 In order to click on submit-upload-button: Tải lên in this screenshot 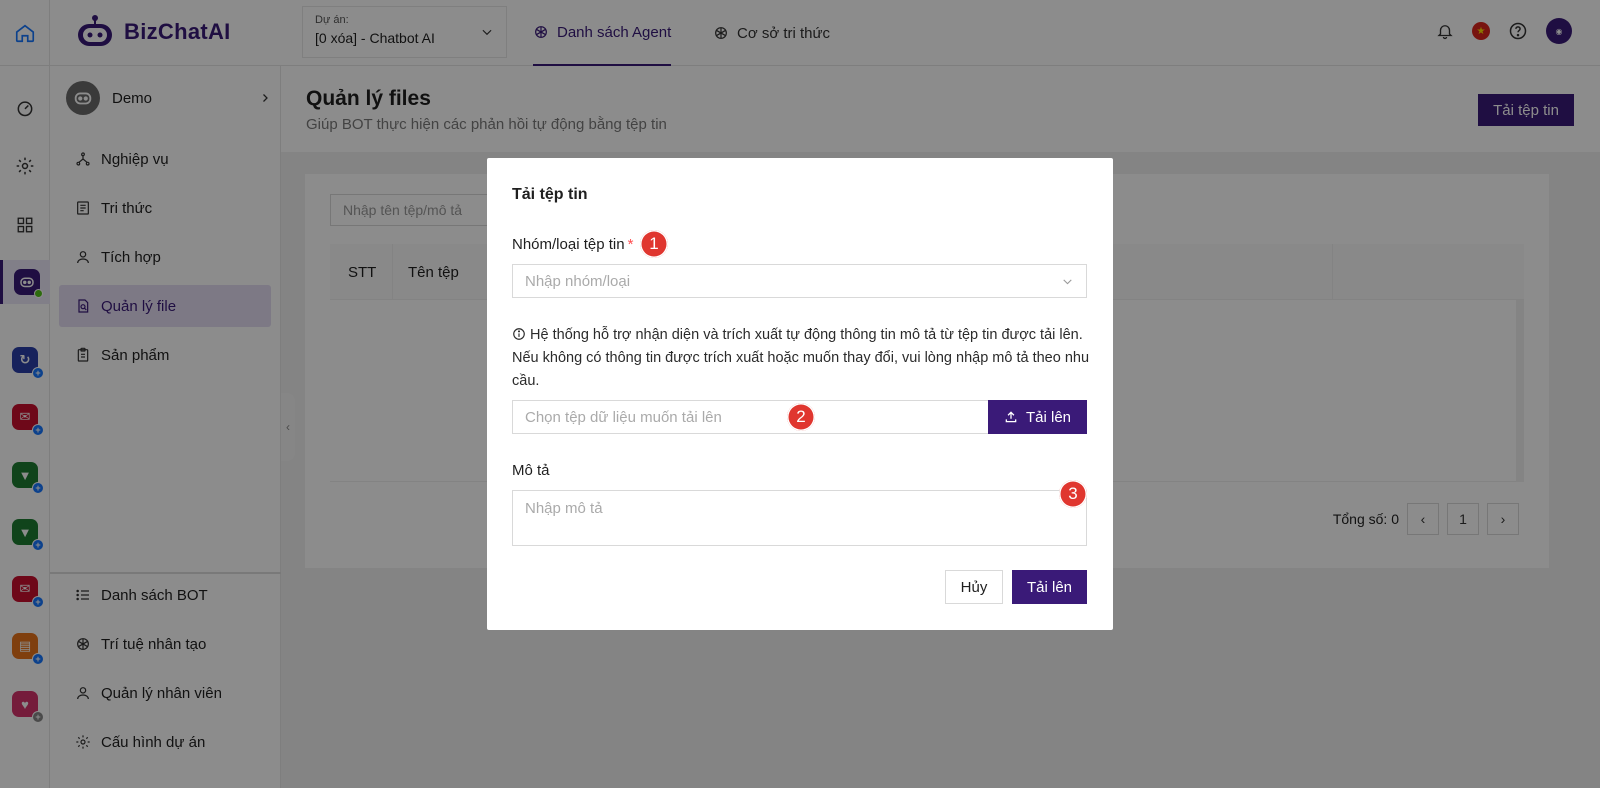, I will do `click(1049, 587)`.